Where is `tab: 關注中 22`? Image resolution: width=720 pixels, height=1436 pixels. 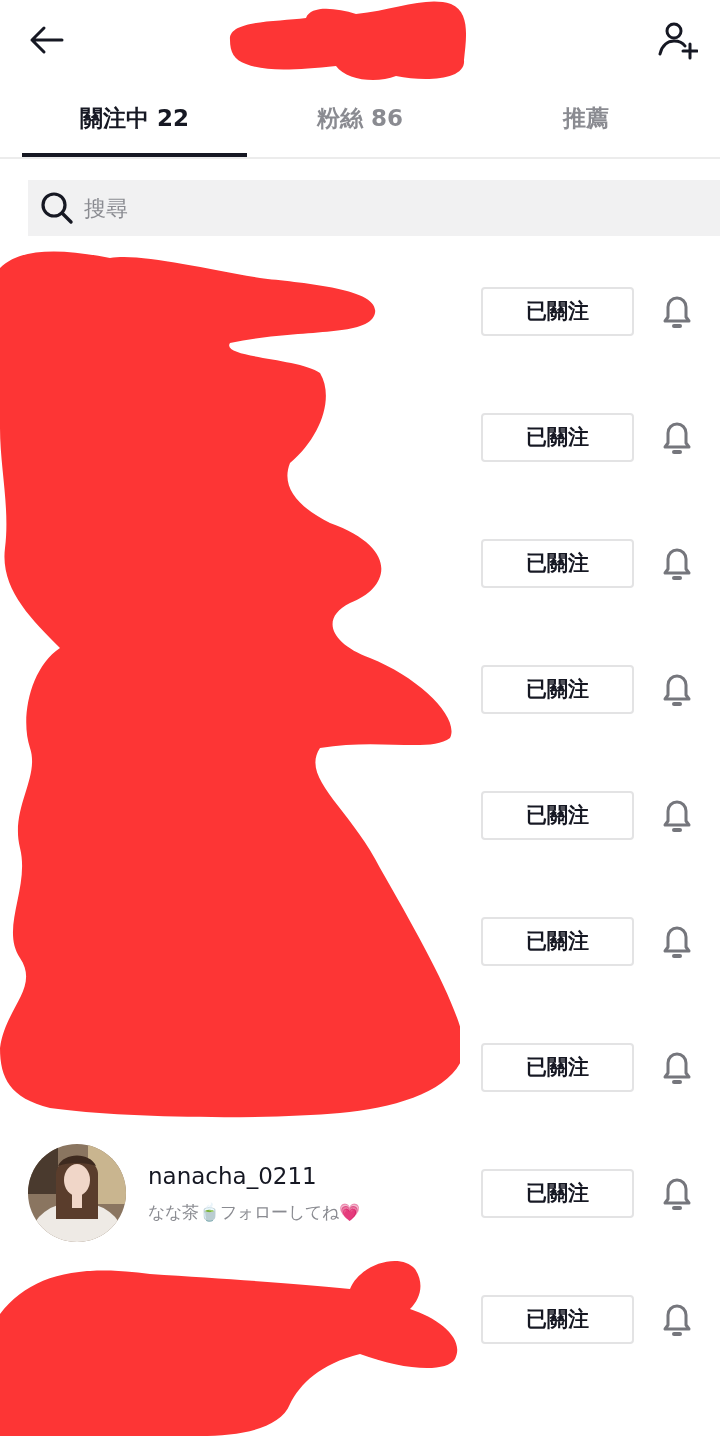
tab: 關注中 22 is located at coordinates (134, 118).